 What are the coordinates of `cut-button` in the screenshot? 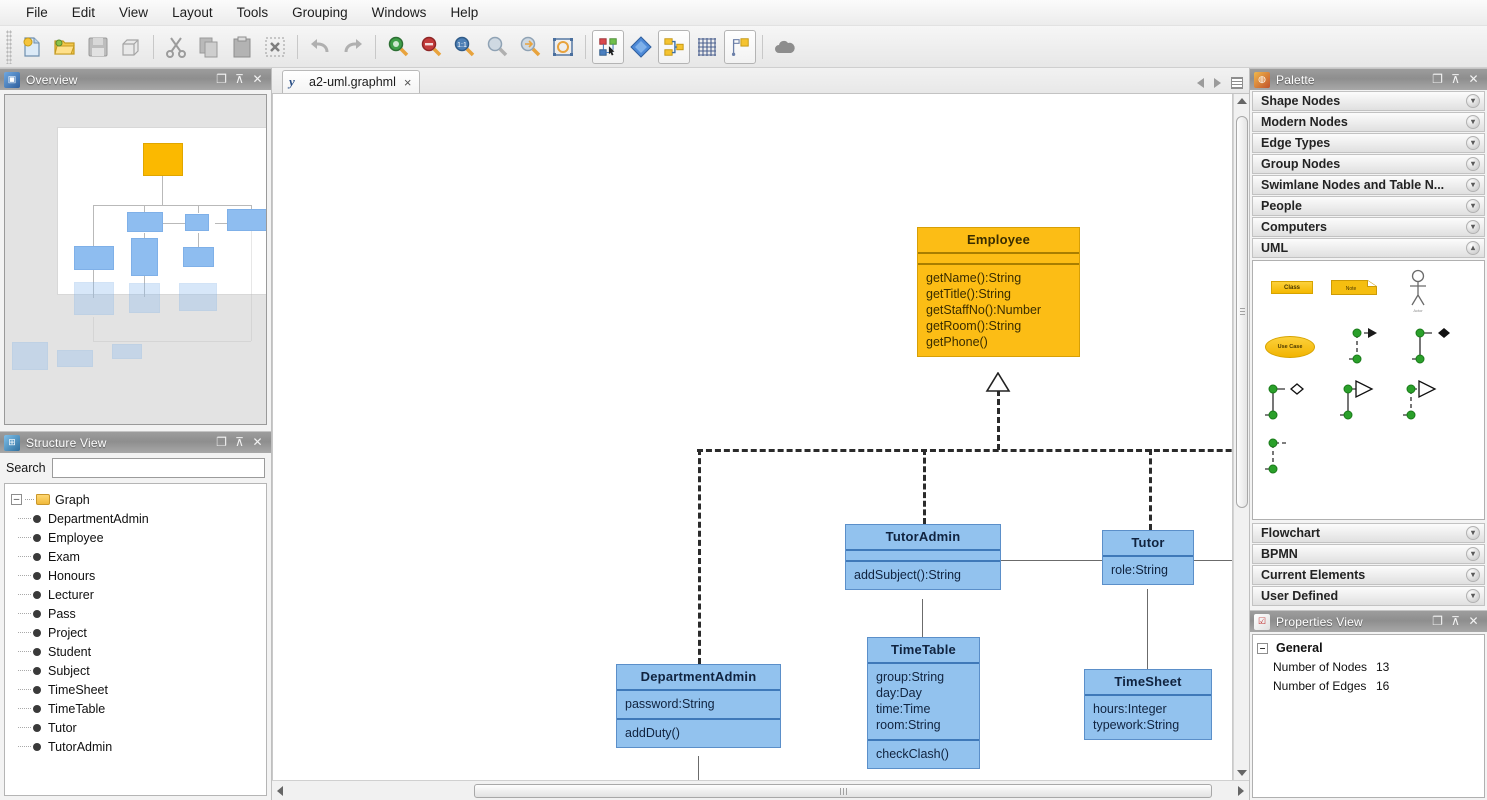 It's located at (176, 47).